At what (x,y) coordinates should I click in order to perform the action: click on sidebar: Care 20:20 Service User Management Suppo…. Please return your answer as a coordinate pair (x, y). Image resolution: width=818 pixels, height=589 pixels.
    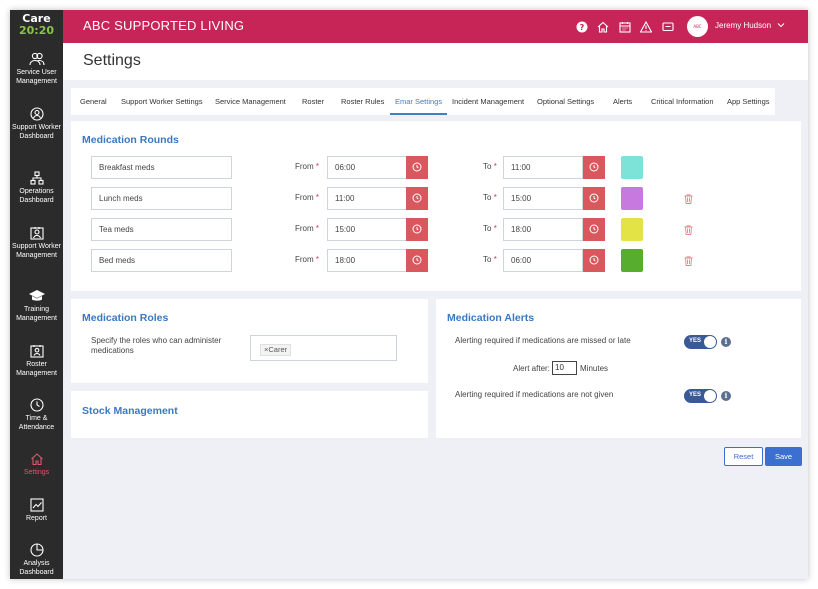
    Looking at the image, I should click on (36, 294).